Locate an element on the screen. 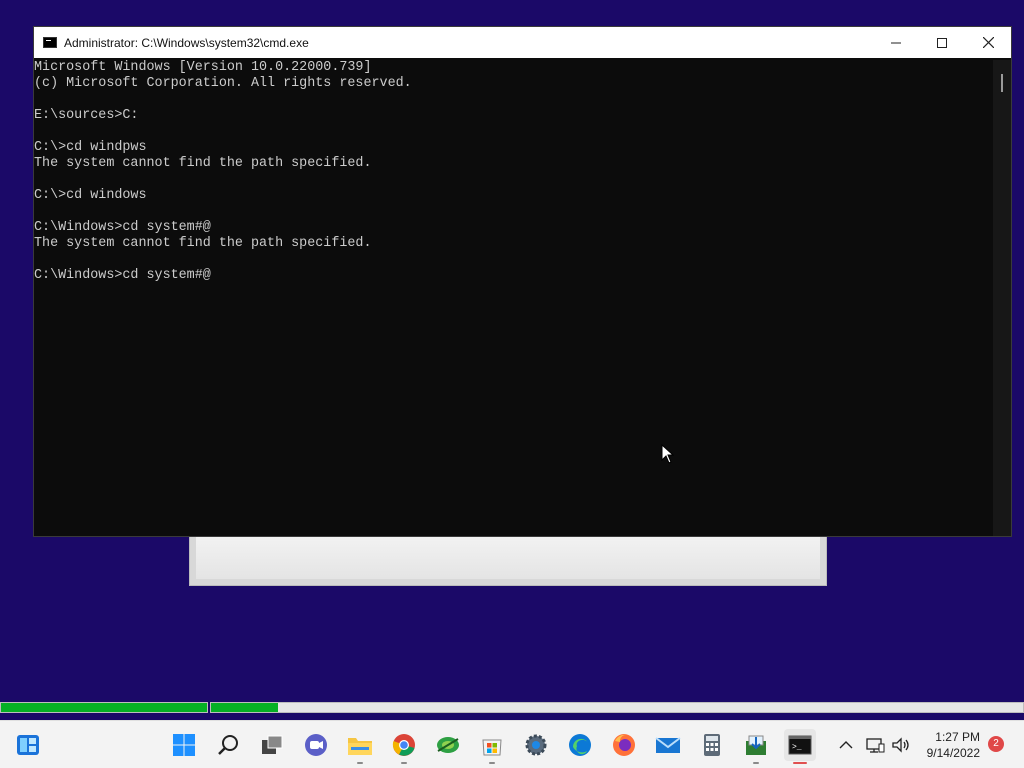 Image resolution: width=1024 pixels, height=768 pixels. command-prompt-icon: >_ is located at coordinates (800, 746).